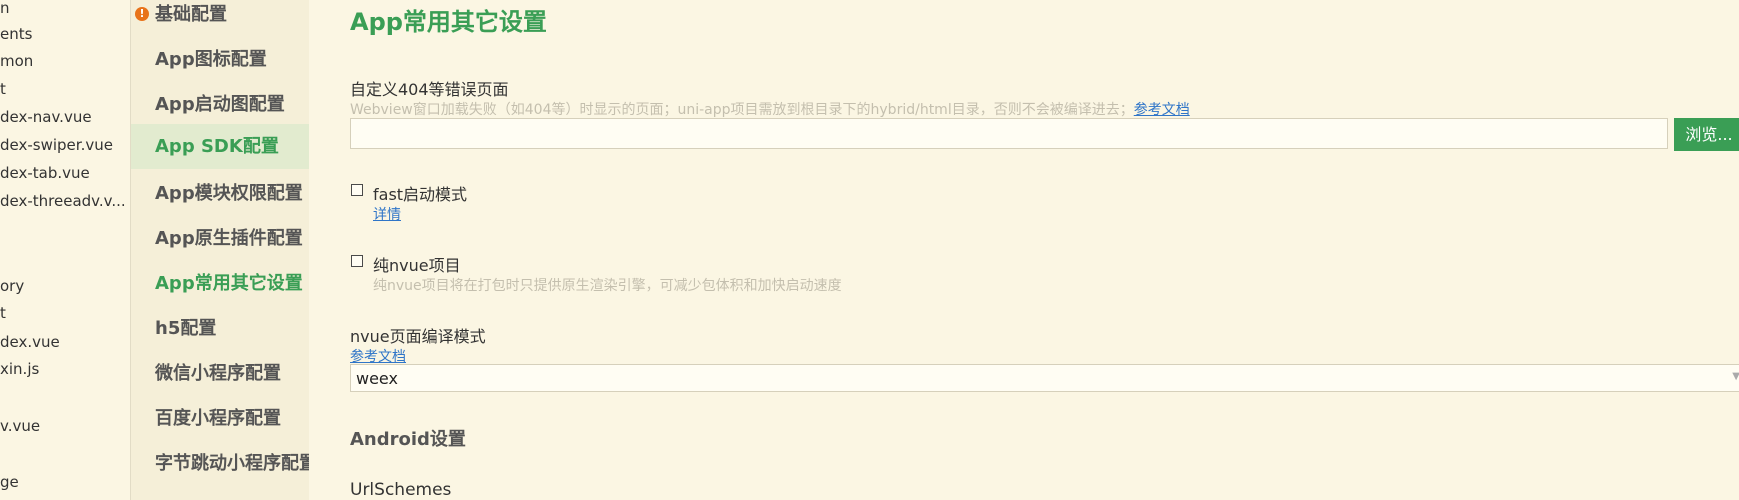 This screenshot has height=500, width=1739. I want to click on nav-item-app-other: App常用其它设置, so click(220, 283).